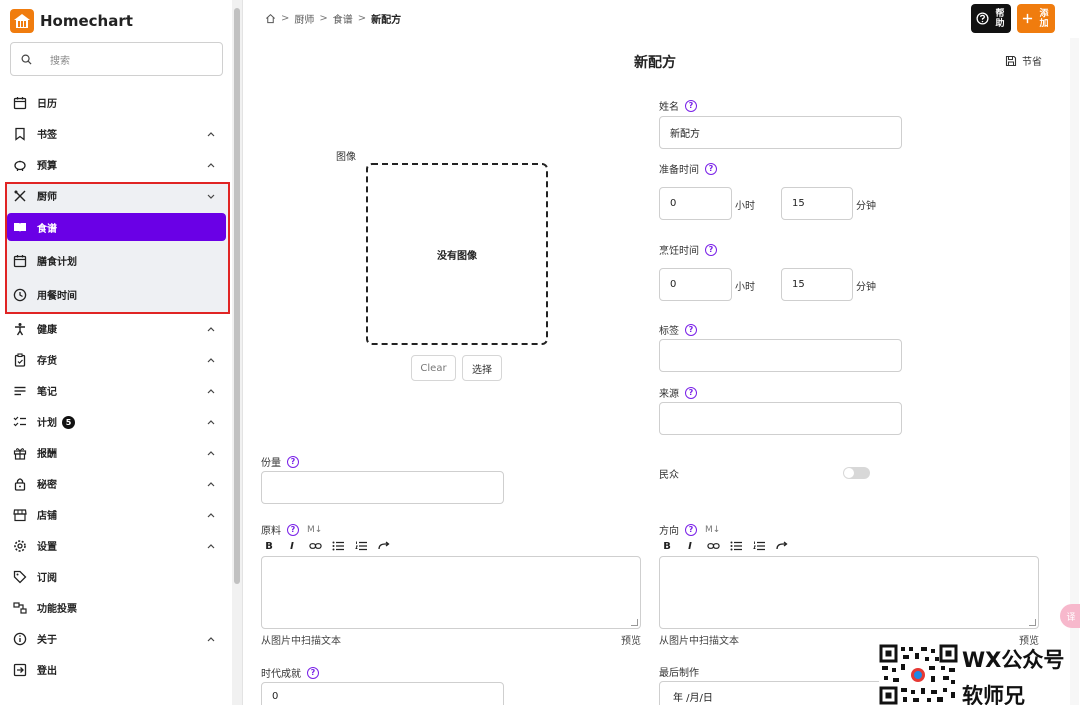  I want to click on sidebar-item-meal-times: 用餐时间, so click(116, 294).